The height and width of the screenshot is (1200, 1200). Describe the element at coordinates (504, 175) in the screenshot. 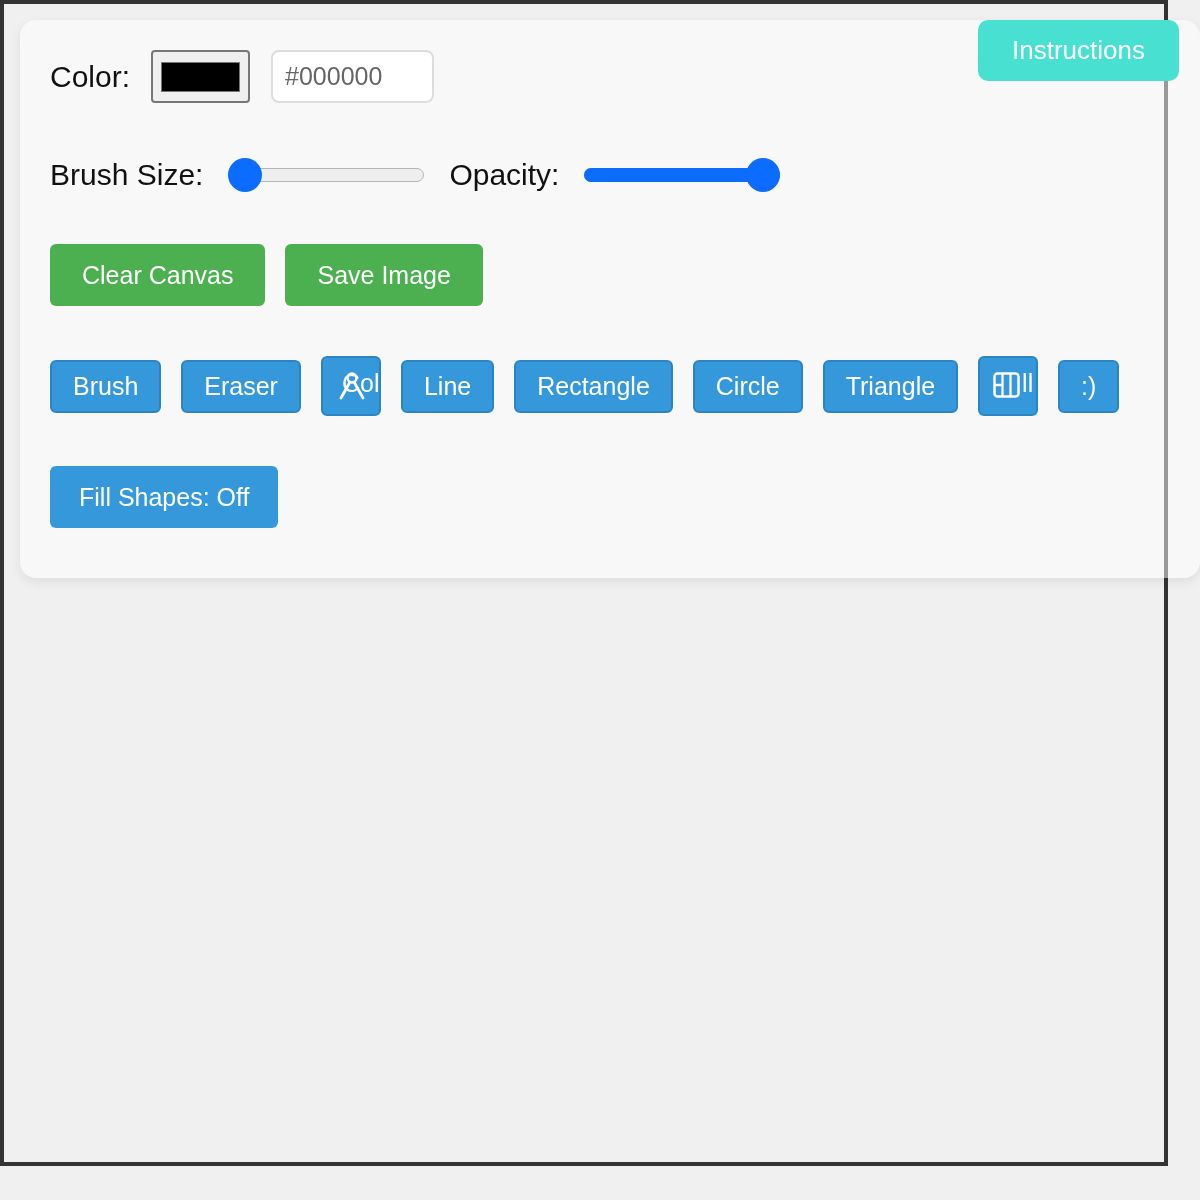

I see `slider-label: Opacity:` at that location.